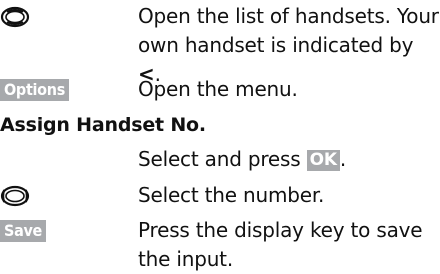 The image size is (440, 274). Describe the element at coordinates (323, 160) in the screenshot. I see `ok-display-key: OK` at that location.